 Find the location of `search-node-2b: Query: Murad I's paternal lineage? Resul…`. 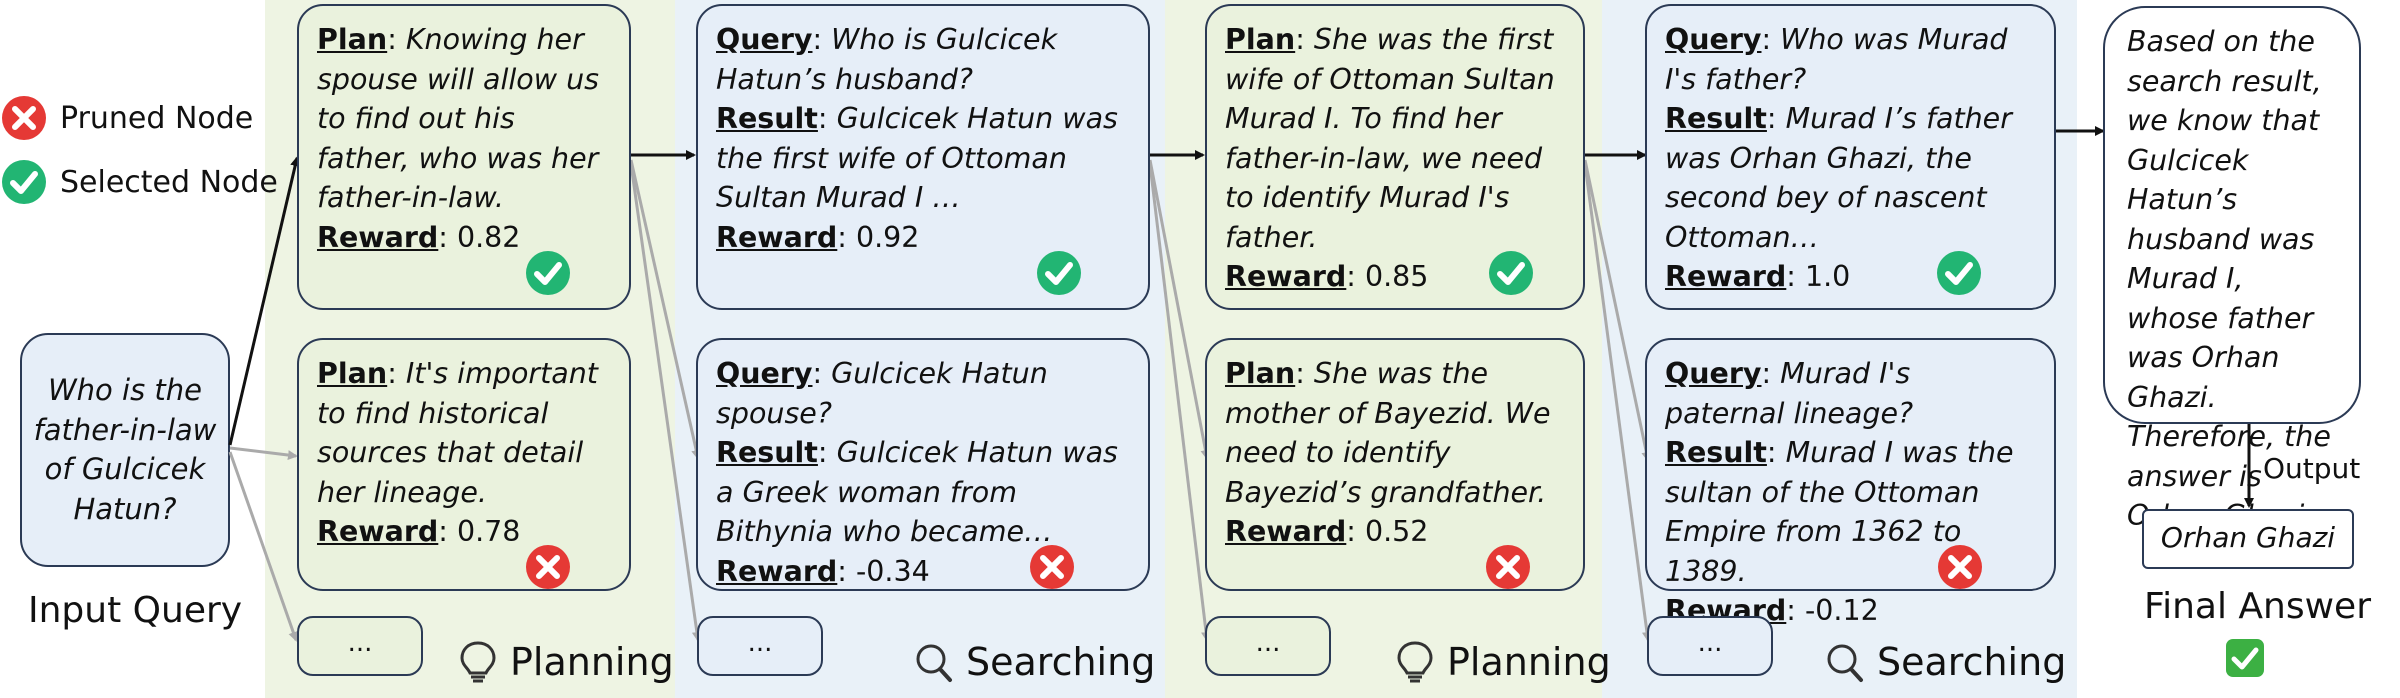

search-node-2b: Query: Murad I's paternal lineage? Resul… is located at coordinates (1850, 482).